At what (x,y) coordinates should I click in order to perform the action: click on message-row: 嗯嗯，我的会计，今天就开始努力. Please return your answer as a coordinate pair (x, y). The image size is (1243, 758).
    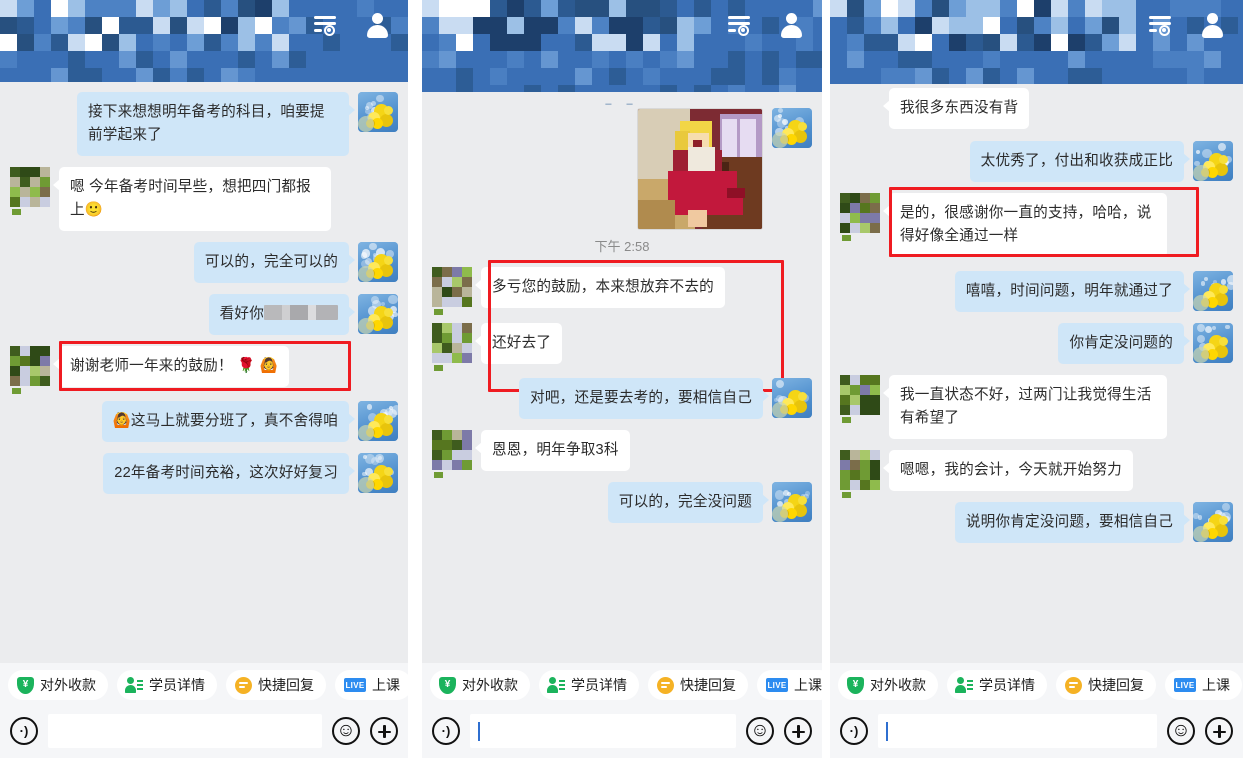
    Looking at the image, I should click on (1036, 474).